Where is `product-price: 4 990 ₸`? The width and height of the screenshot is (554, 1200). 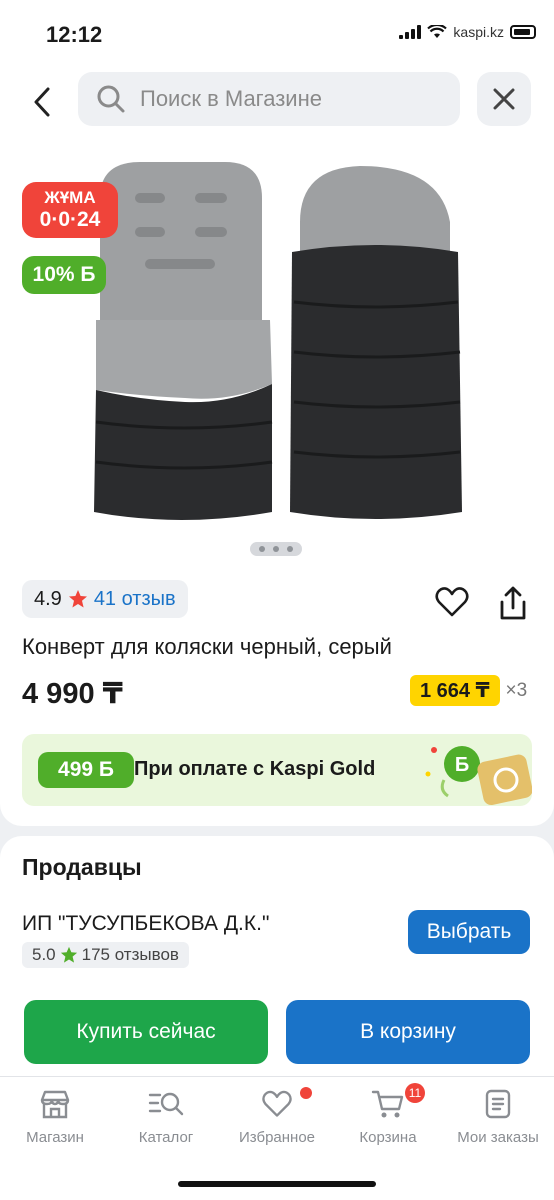 product-price: 4 990 ₸ is located at coordinates (72, 694).